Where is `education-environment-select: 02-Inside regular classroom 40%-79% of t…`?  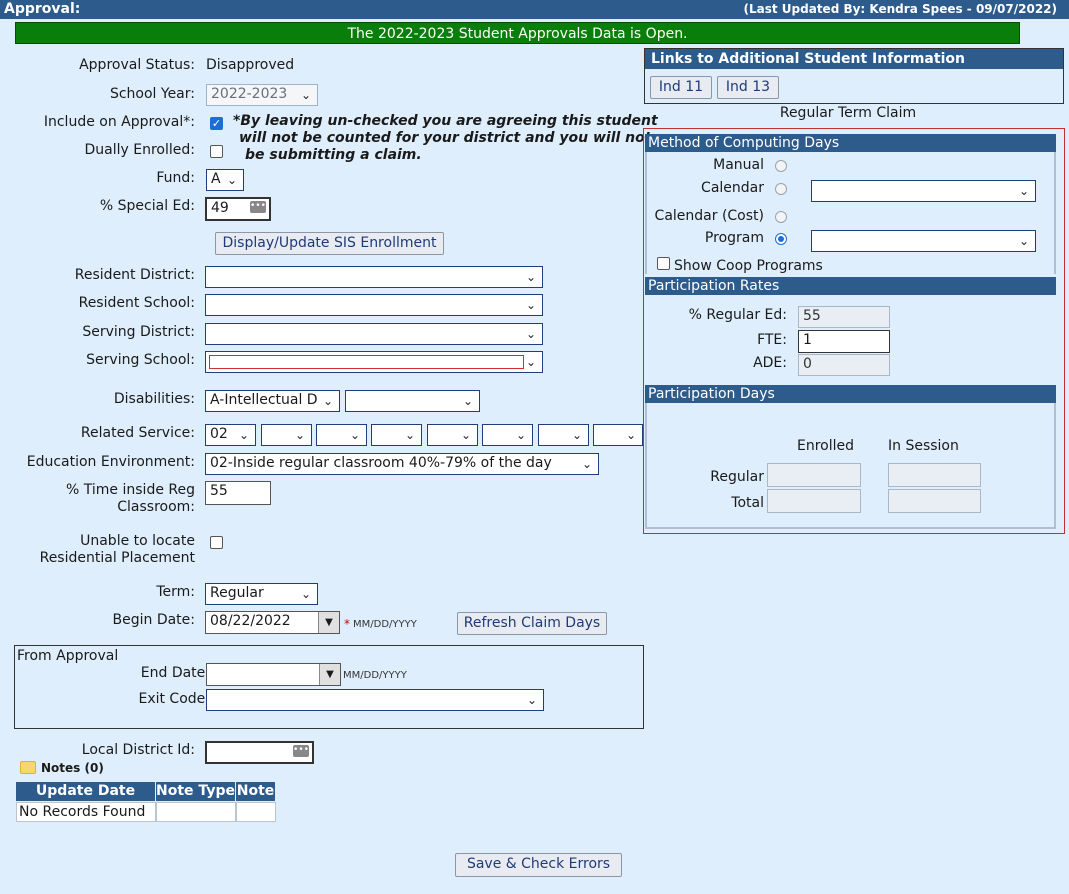
education-environment-select: 02-Inside regular classroom 40%-79% of t… is located at coordinates (402, 464).